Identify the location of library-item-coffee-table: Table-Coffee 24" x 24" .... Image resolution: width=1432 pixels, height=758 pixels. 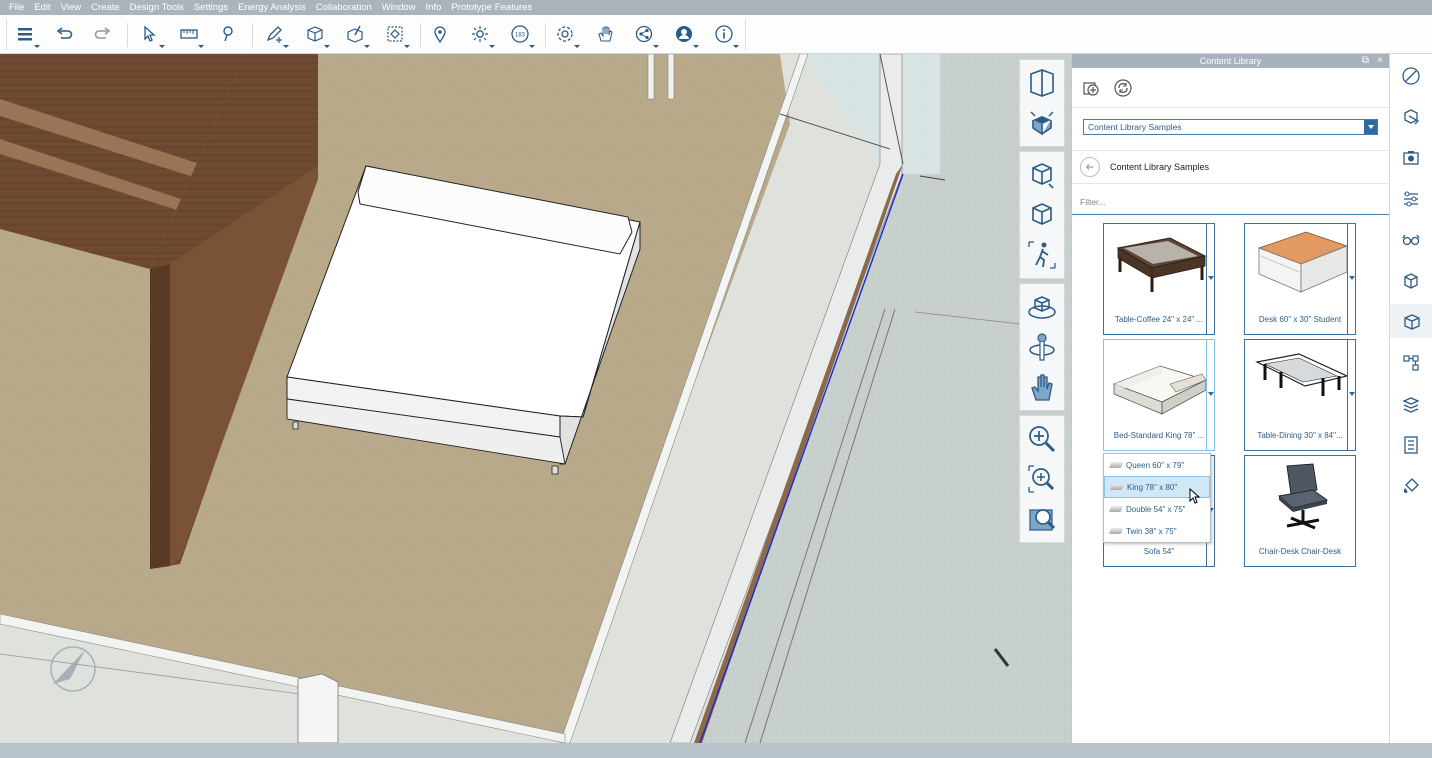
(1159, 279).